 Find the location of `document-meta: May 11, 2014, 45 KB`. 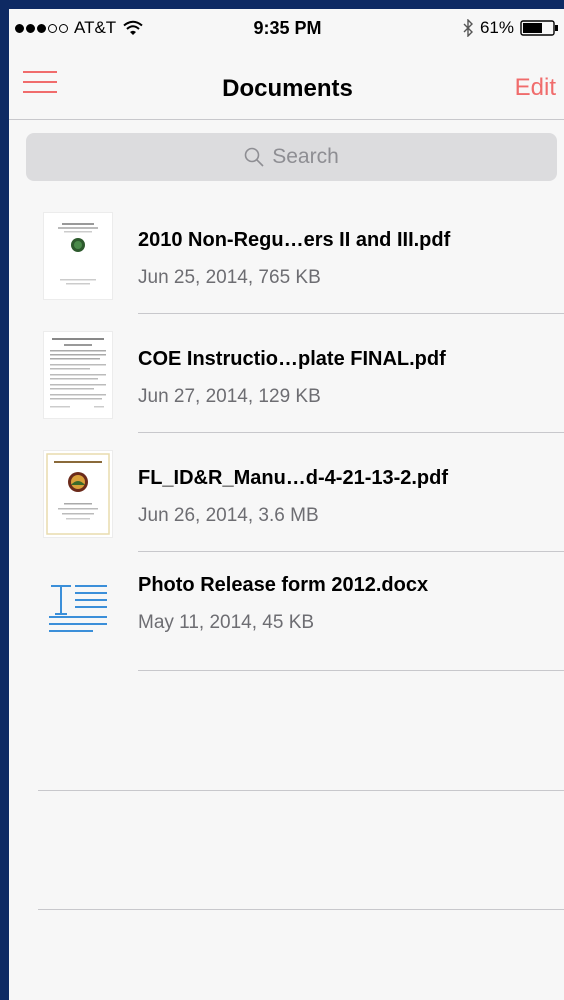

document-meta: May 11, 2014, 45 KB is located at coordinates (226, 622).